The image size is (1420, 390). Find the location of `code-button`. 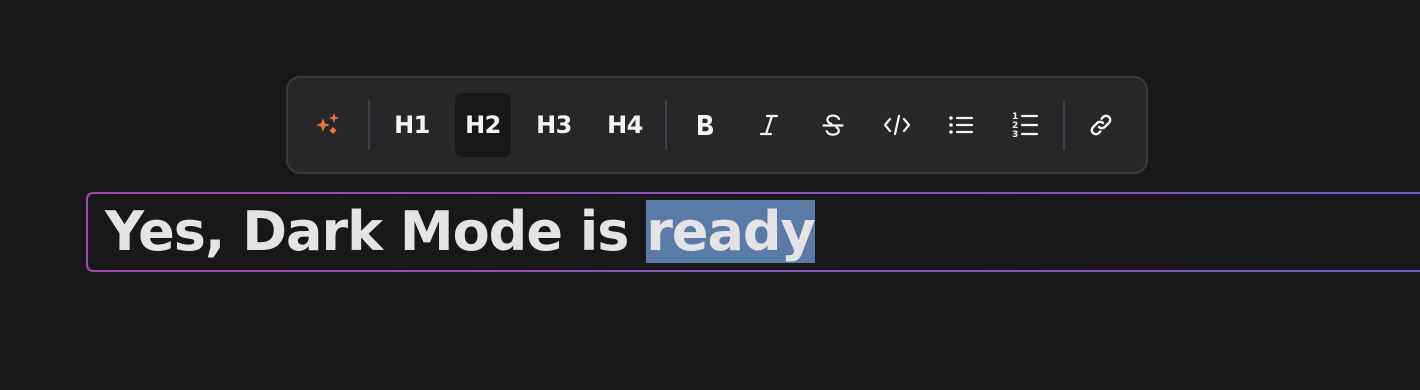

code-button is located at coordinates (897, 125).